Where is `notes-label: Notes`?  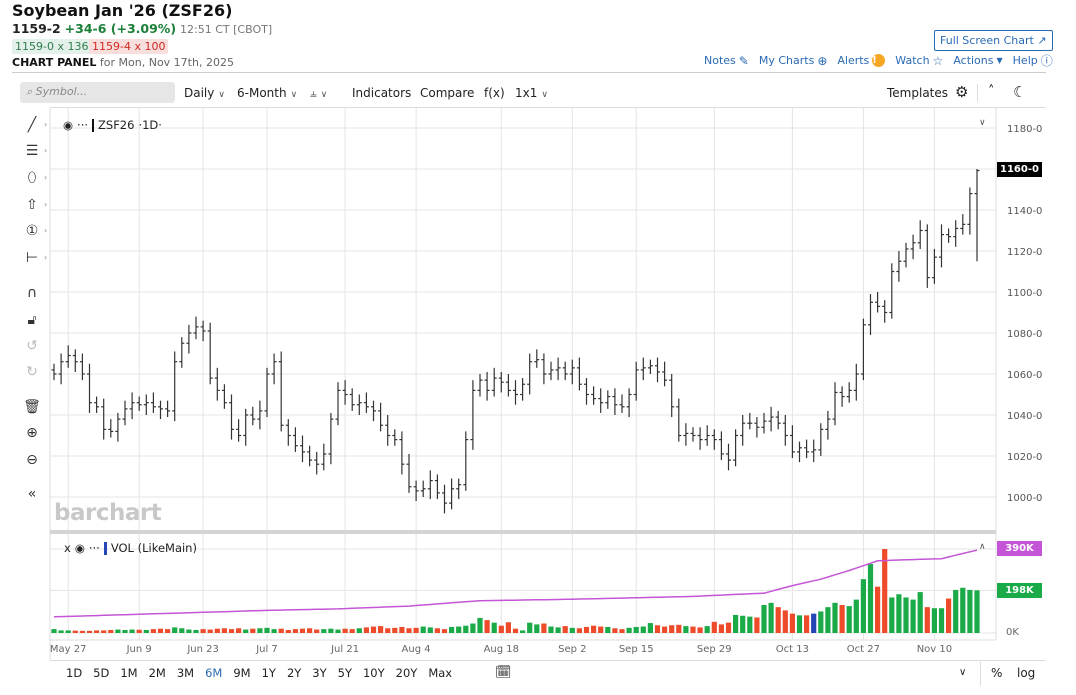
notes-label: Notes is located at coordinates (720, 60).